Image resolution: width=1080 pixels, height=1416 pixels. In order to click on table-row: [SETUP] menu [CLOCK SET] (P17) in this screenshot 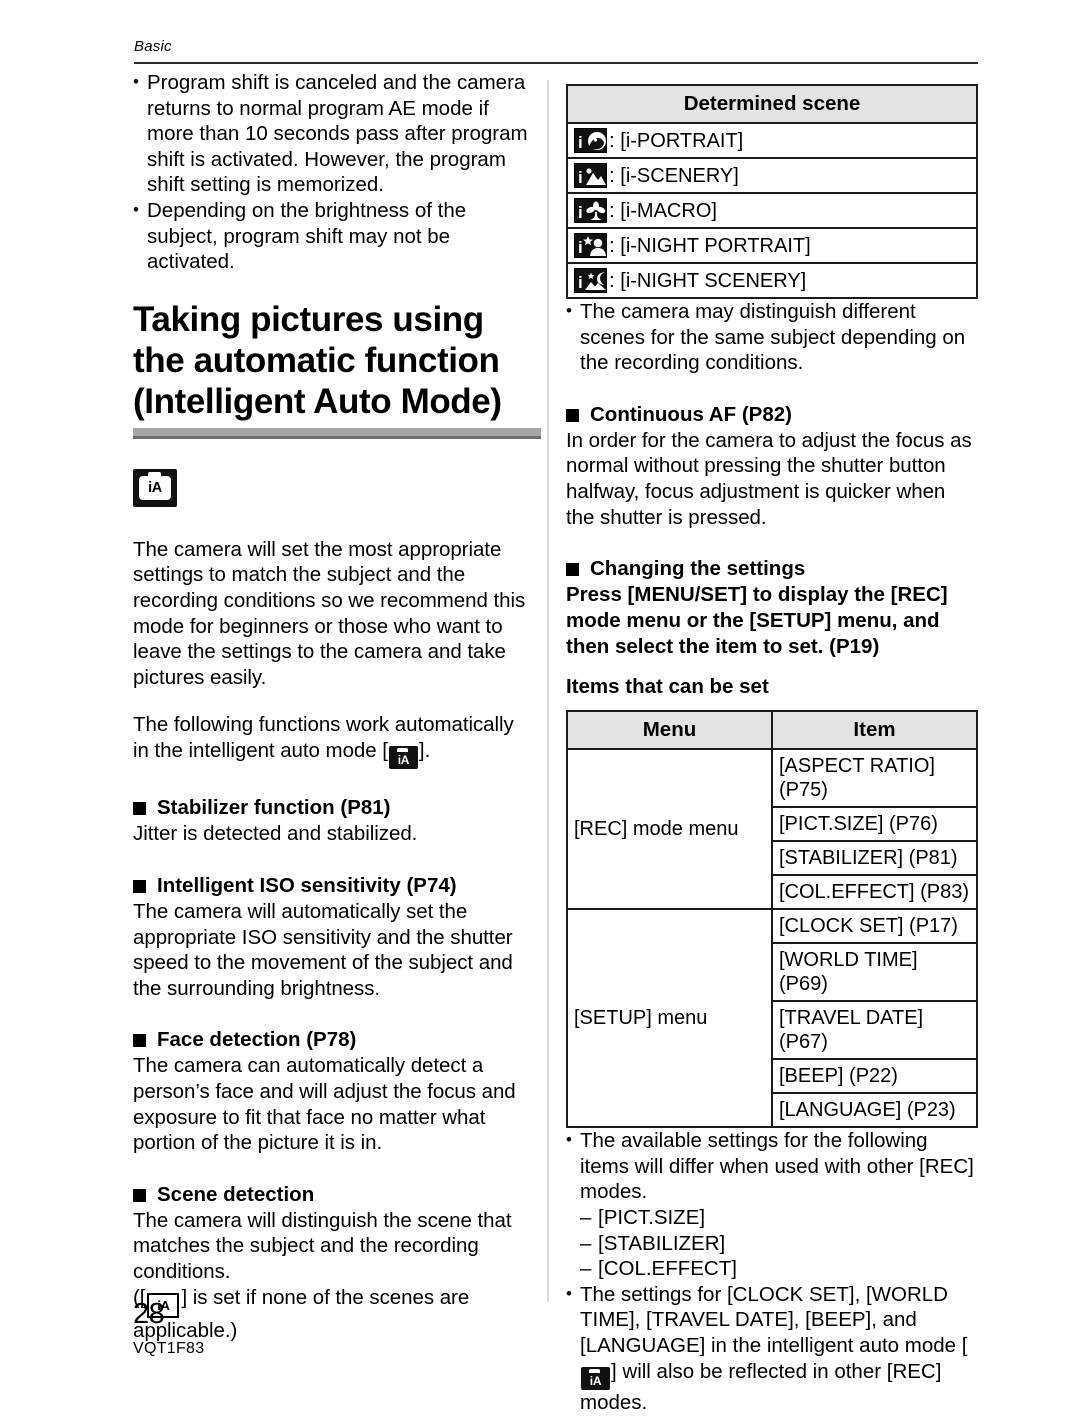, I will do `click(772, 1018)`.